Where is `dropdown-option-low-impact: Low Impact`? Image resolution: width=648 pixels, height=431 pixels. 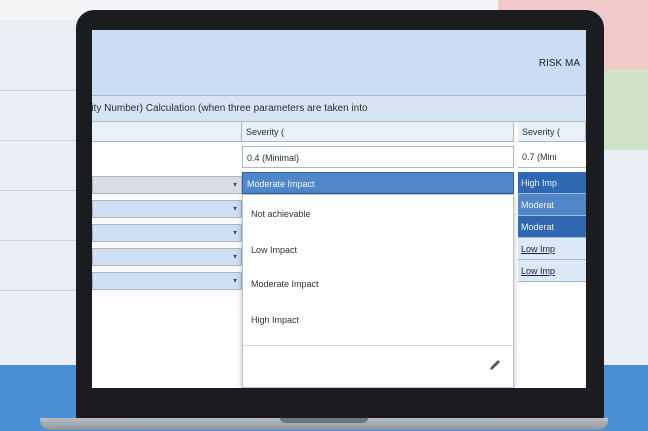 dropdown-option-low-impact: Low Impact is located at coordinates (274, 250).